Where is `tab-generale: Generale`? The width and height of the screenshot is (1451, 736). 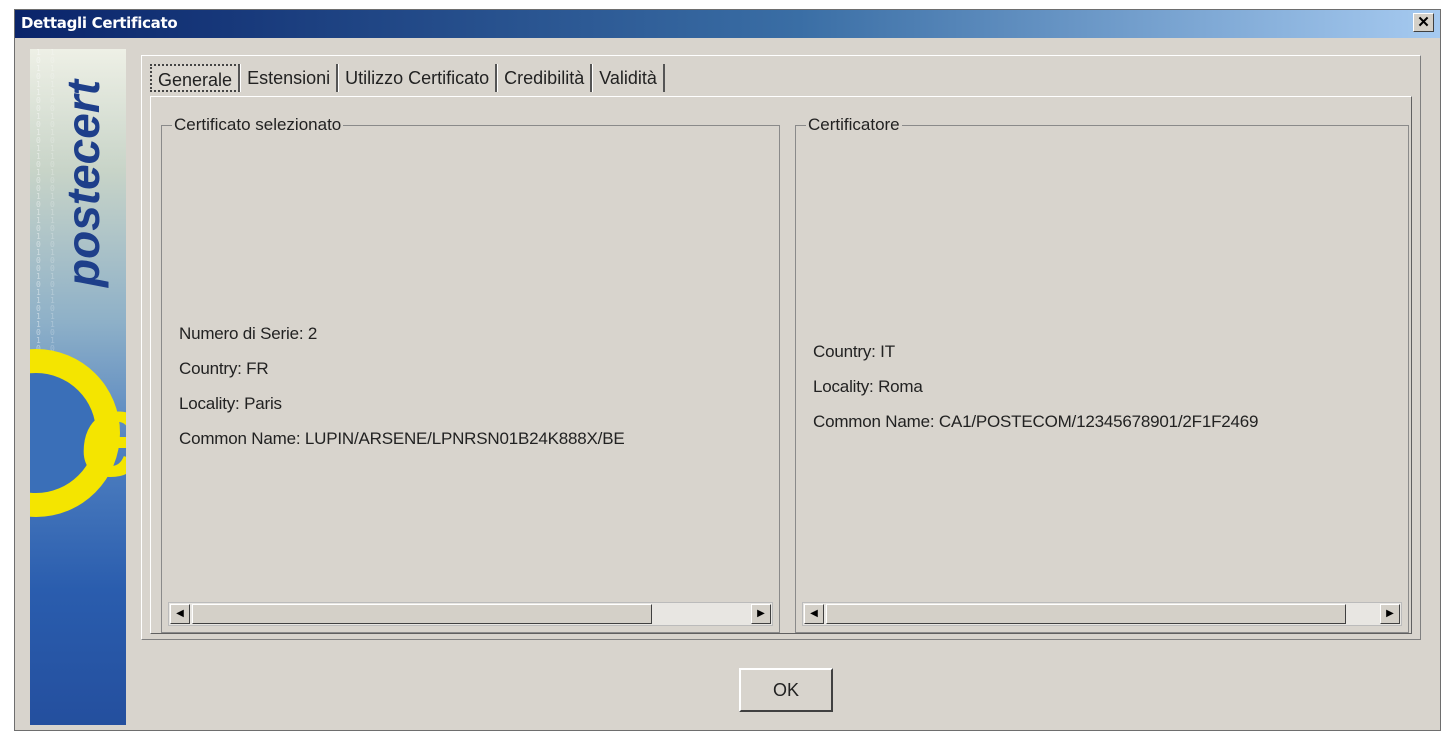
tab-generale: Generale is located at coordinates (195, 78).